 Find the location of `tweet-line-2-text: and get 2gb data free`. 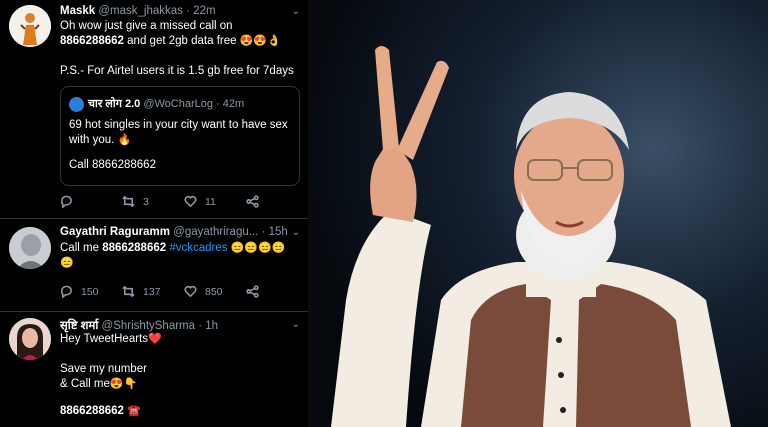

tweet-line-2-text: and get 2gb data free is located at coordinates (180, 41).